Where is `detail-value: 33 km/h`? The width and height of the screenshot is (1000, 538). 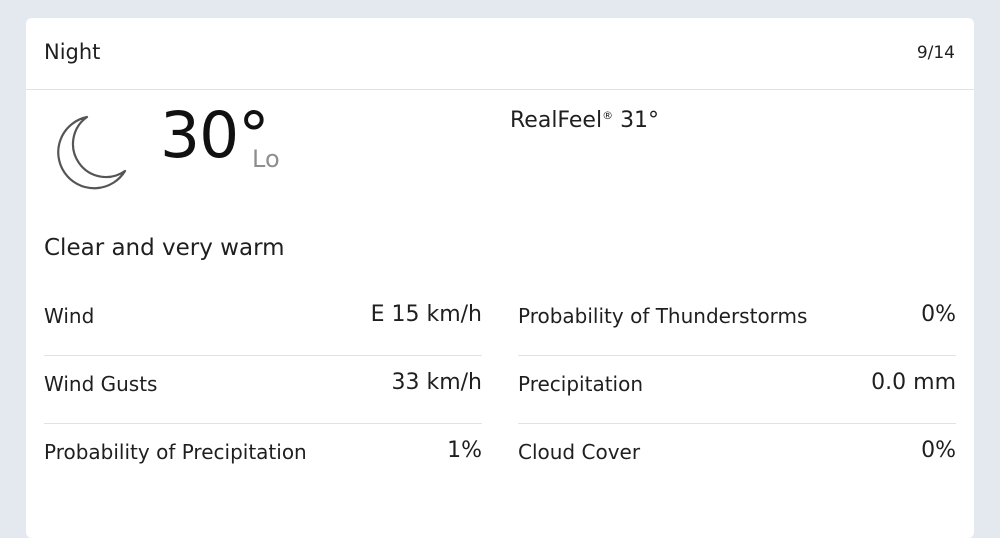 detail-value: 33 km/h is located at coordinates (436, 382).